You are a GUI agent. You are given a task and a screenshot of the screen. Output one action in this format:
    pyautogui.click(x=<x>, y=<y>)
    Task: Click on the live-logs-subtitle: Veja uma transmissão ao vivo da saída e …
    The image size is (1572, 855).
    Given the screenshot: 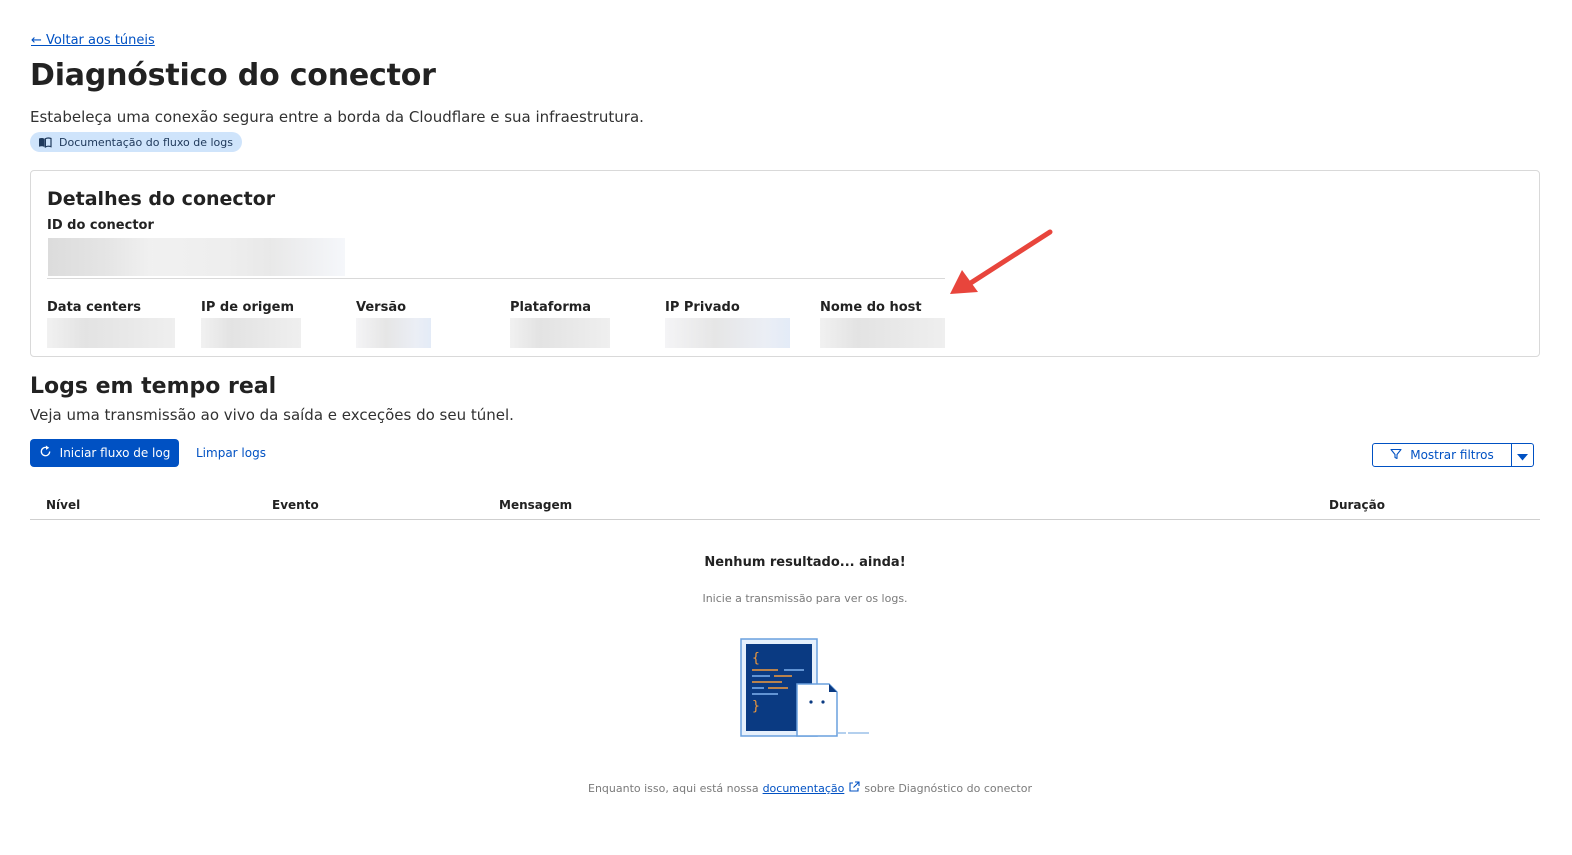 What is the action you would take?
    pyautogui.click(x=272, y=415)
    